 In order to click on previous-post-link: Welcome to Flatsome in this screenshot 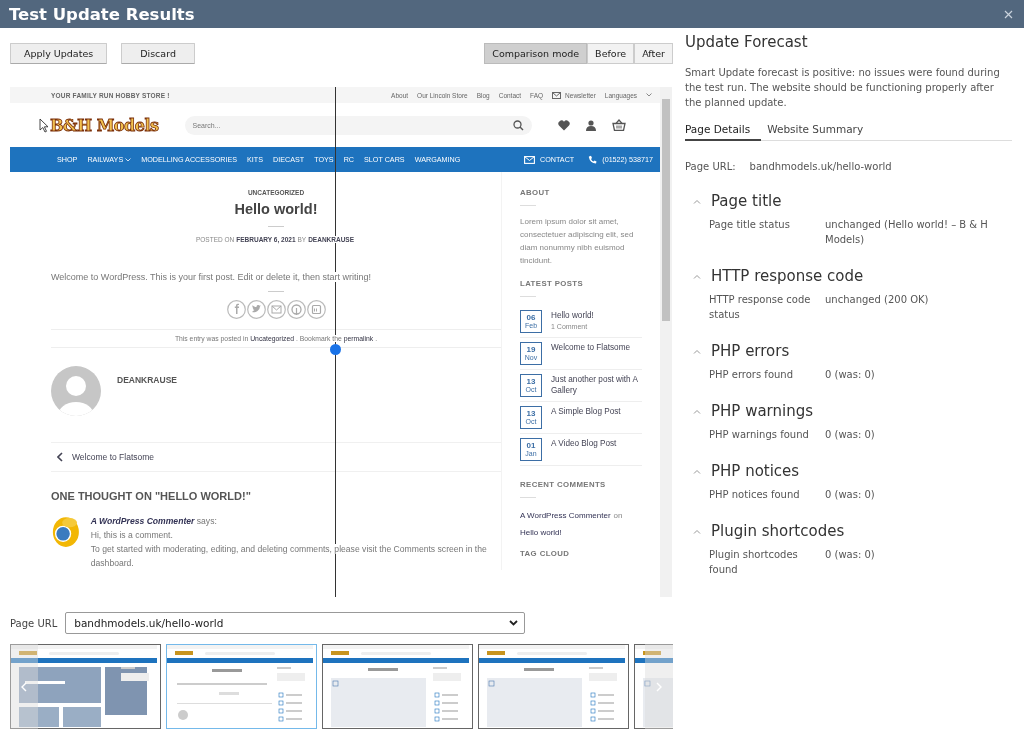, I will do `click(113, 457)`.